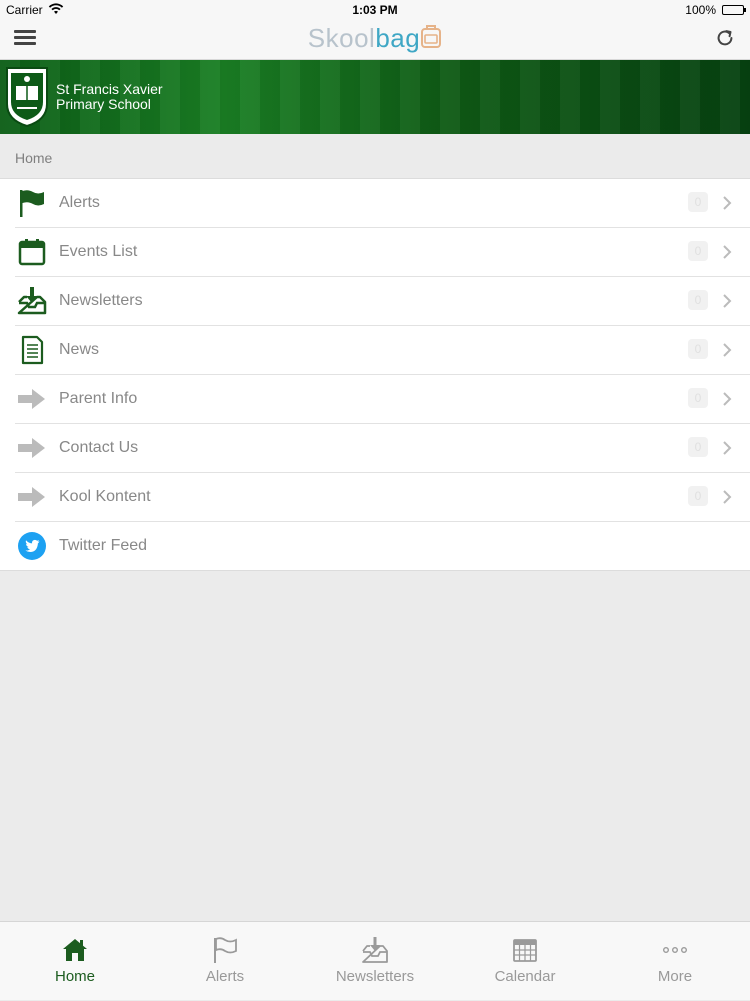 The height and width of the screenshot is (1001, 750). I want to click on contact-us-count-badge: 0, so click(698, 447).